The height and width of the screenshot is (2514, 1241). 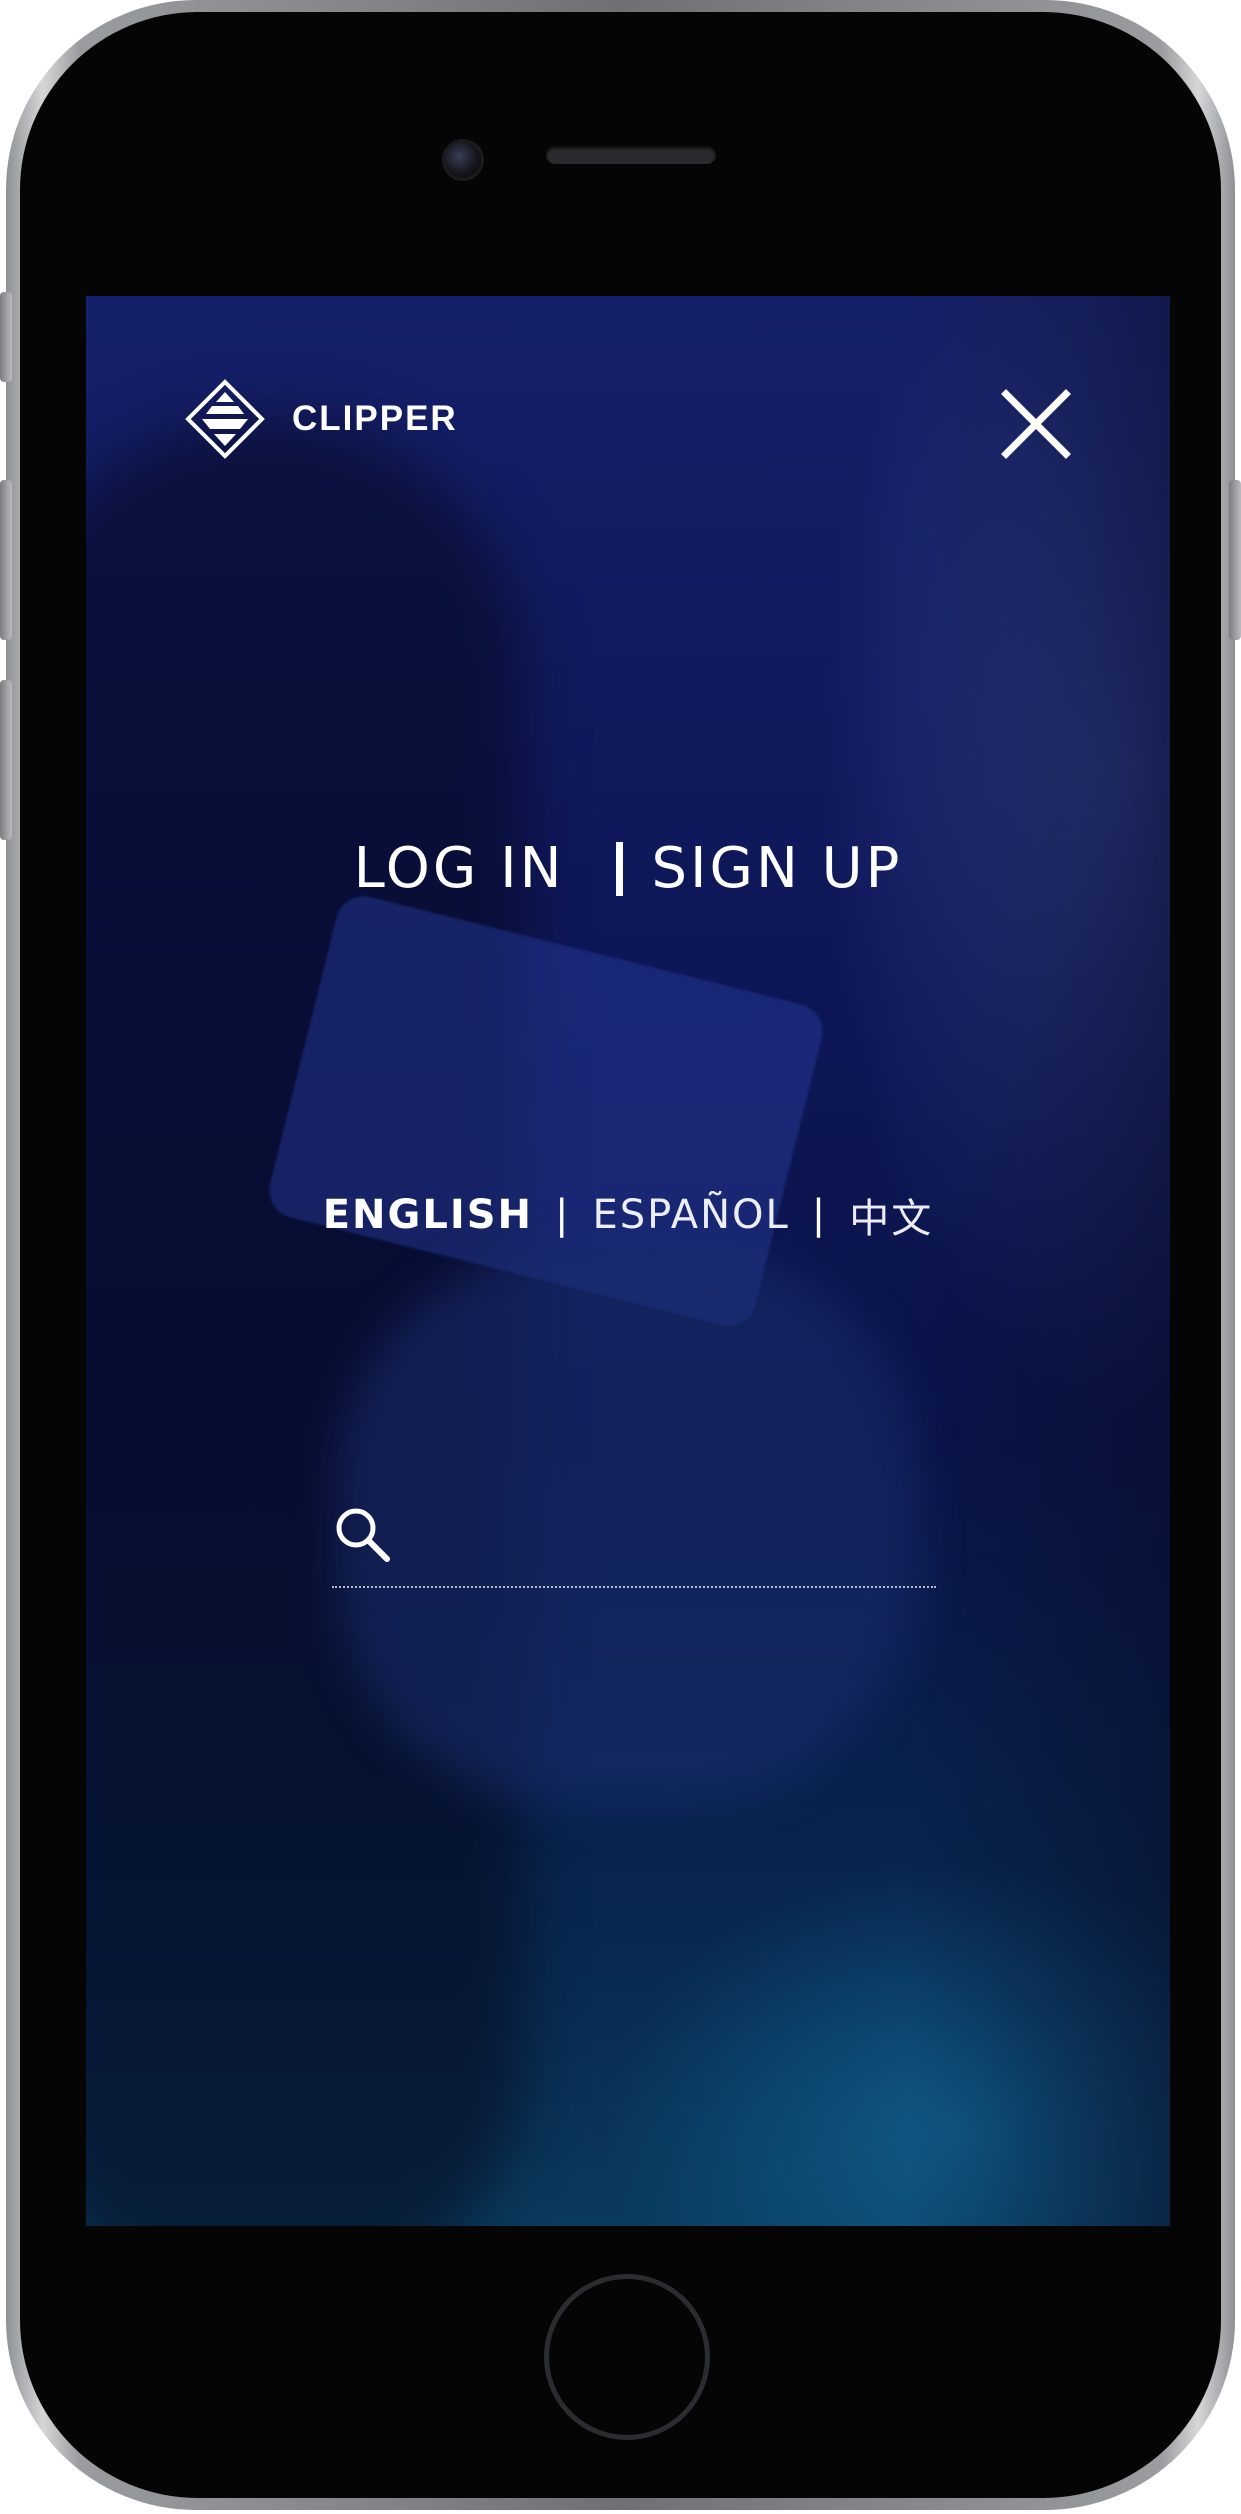 What do you see at coordinates (628, 868) in the screenshot?
I see `auth-links: LOG IN SIGN UP` at bounding box center [628, 868].